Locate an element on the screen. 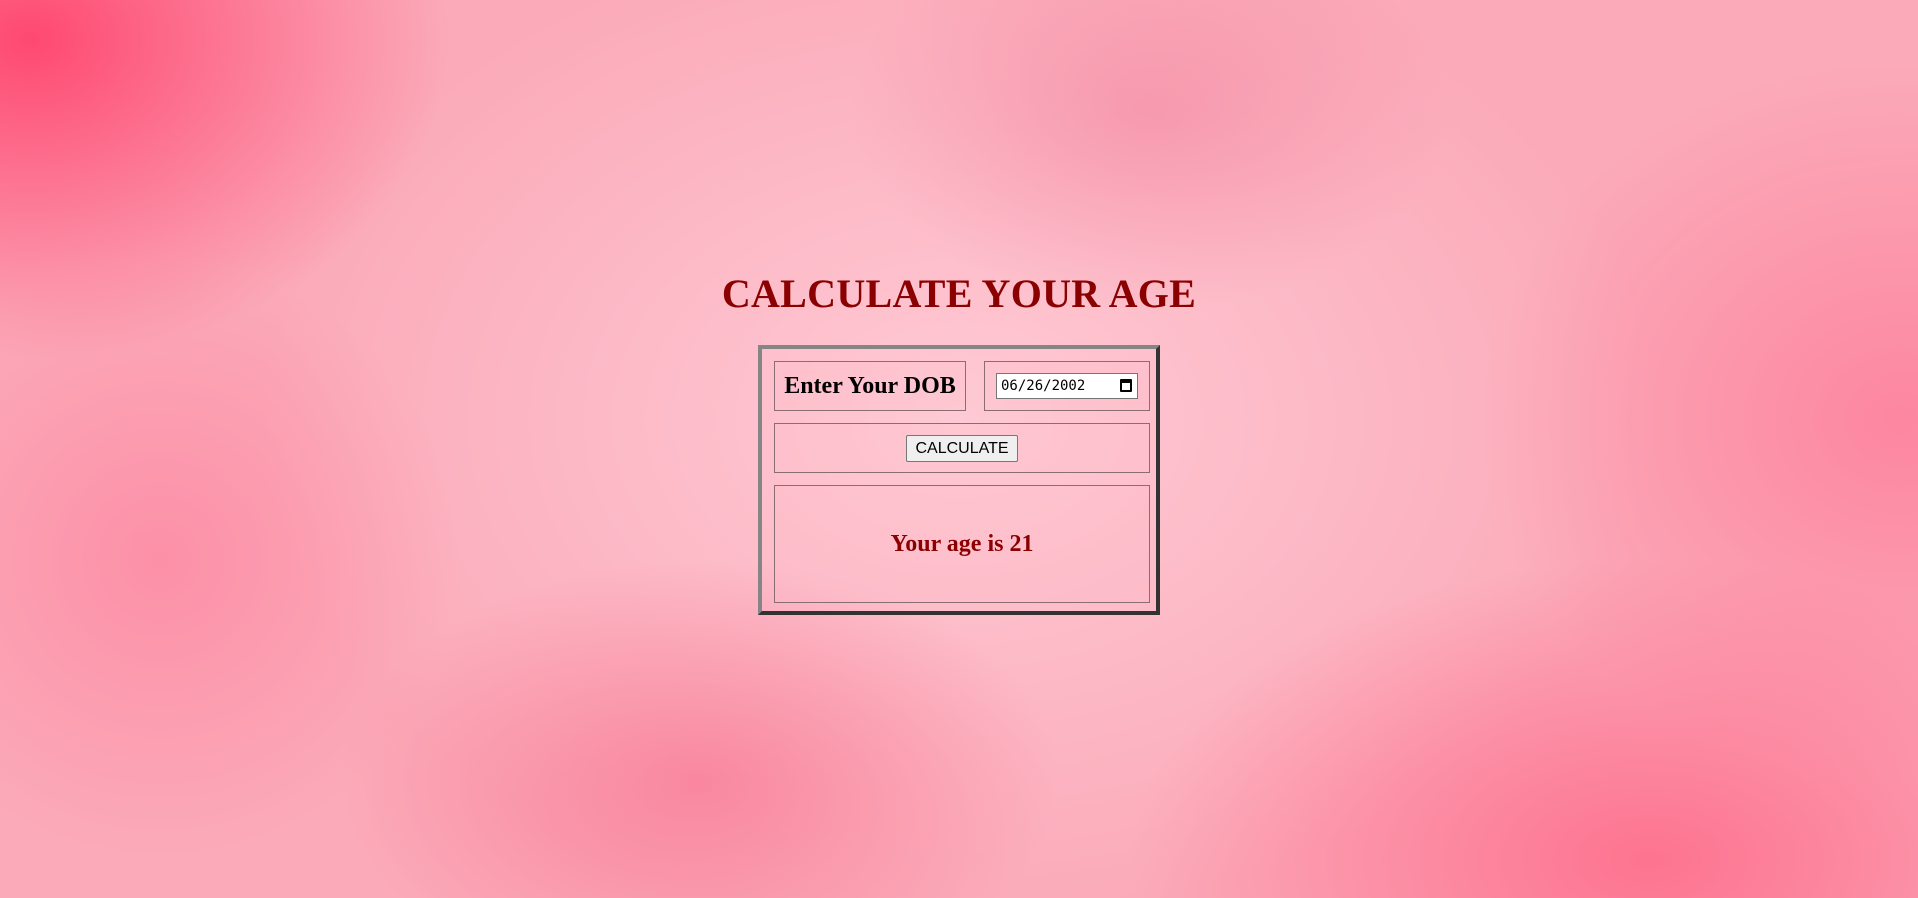 Image resolution: width=1918 pixels, height=898 pixels. calculate-button-cell: CALCULATE is located at coordinates (962, 448).